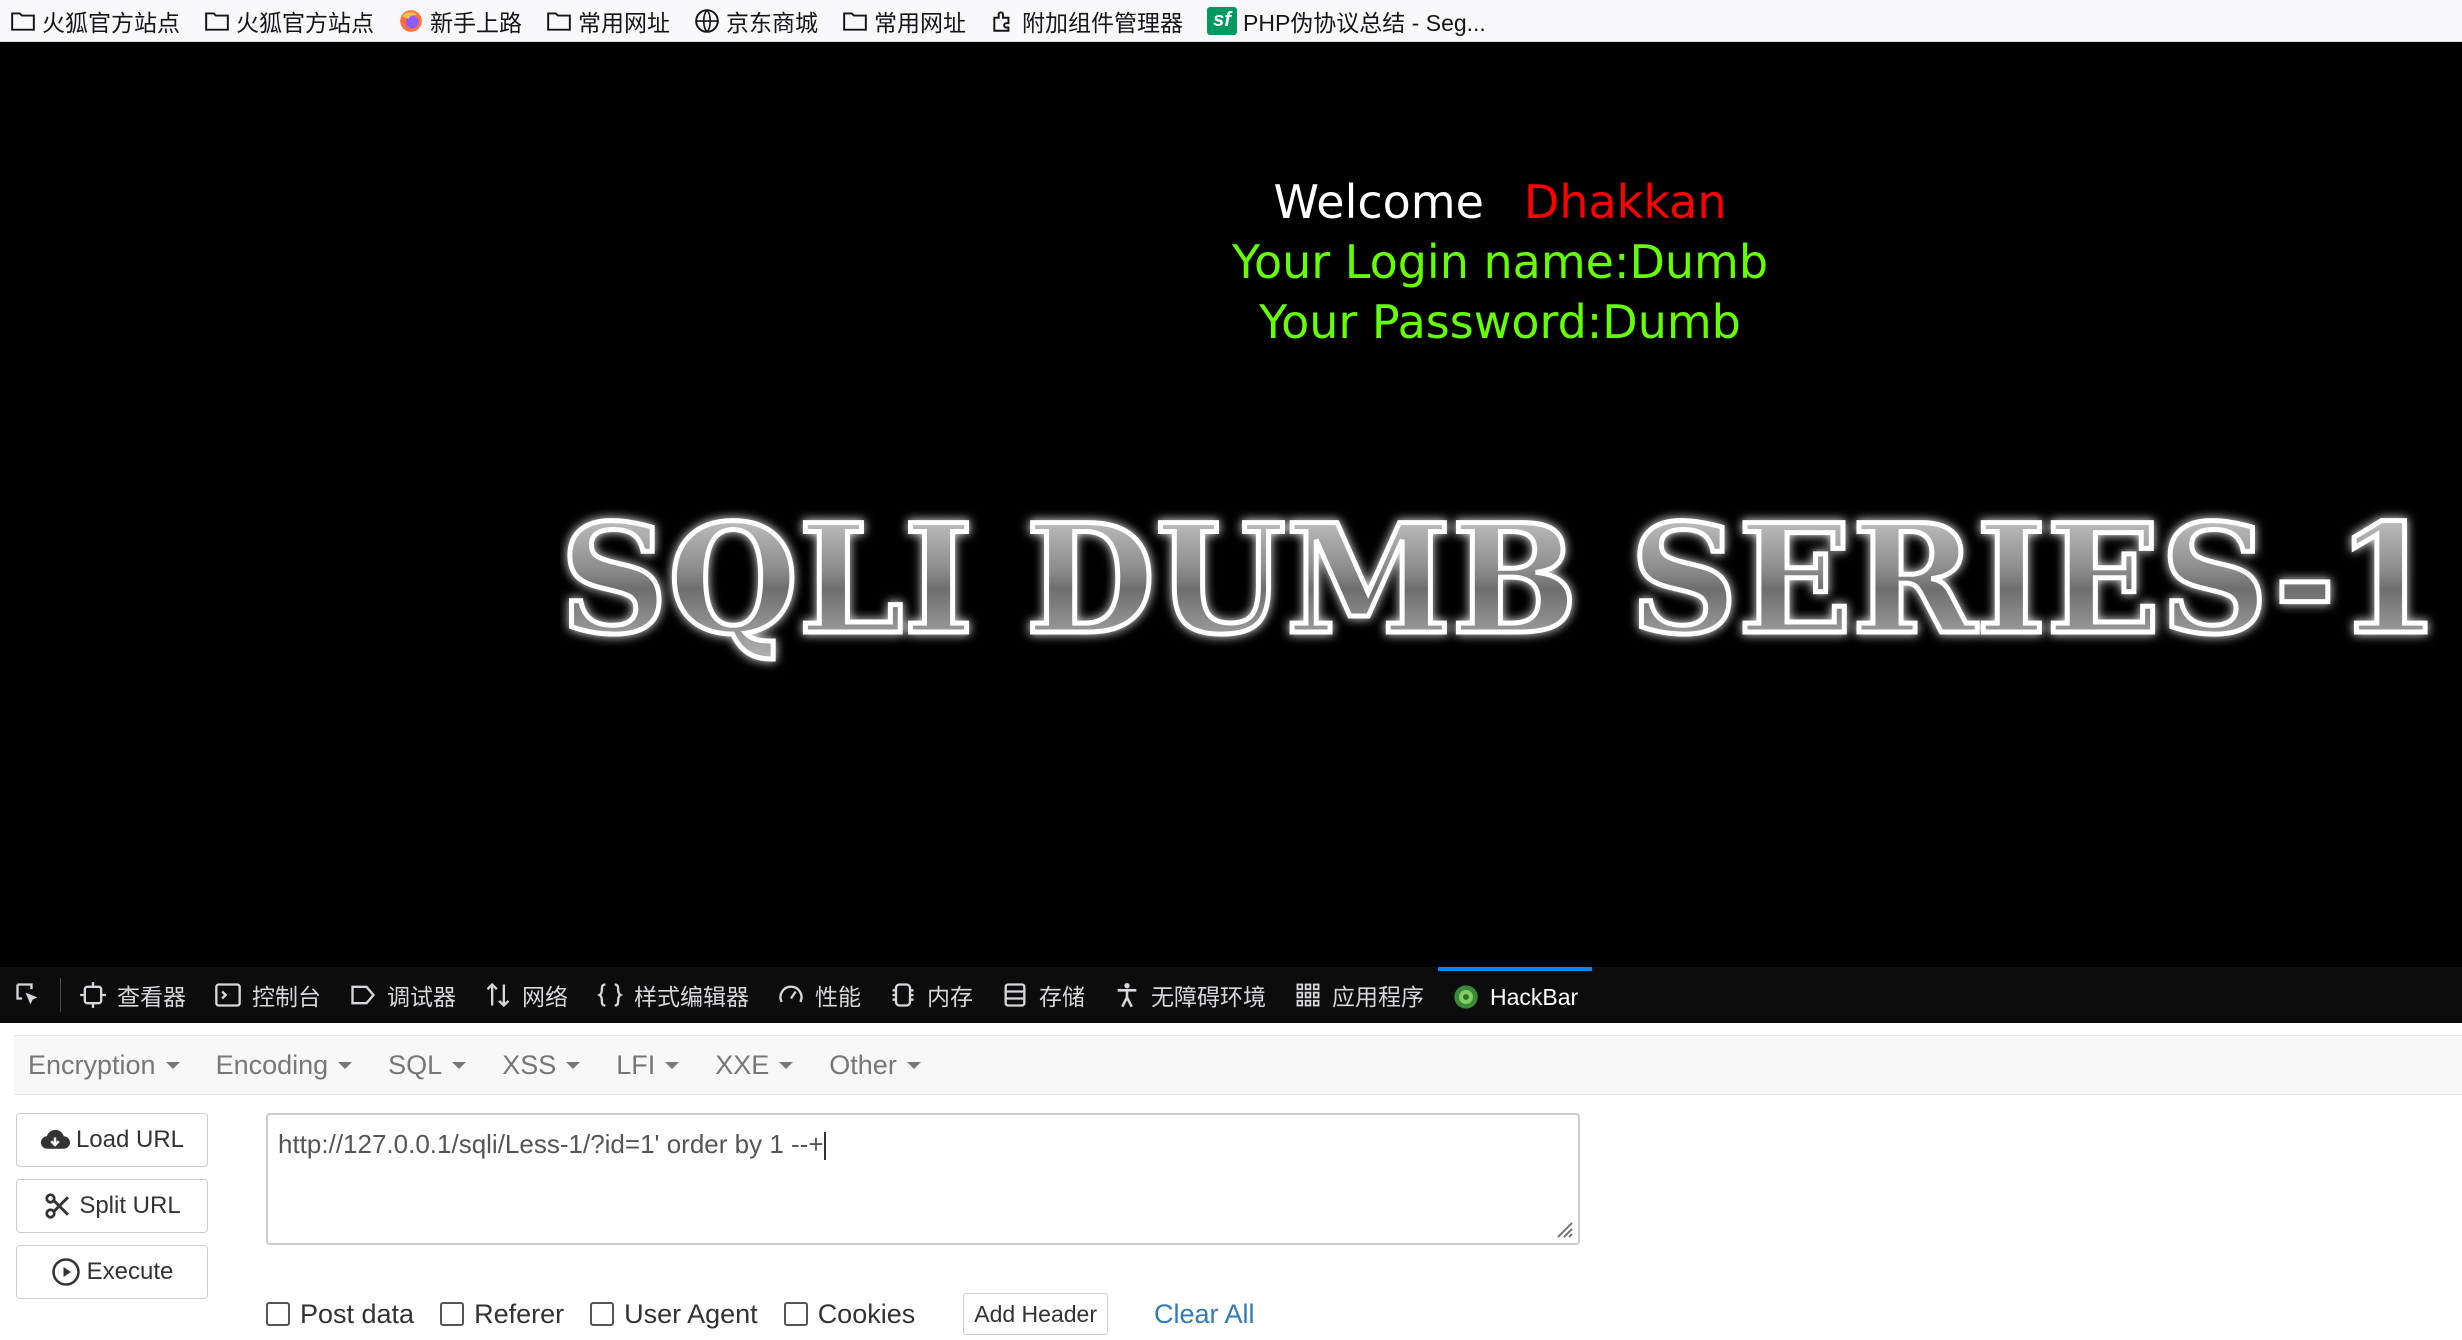 Image resolution: width=2462 pixels, height=1340 pixels. I want to click on element-picker-icon, so click(27, 994).